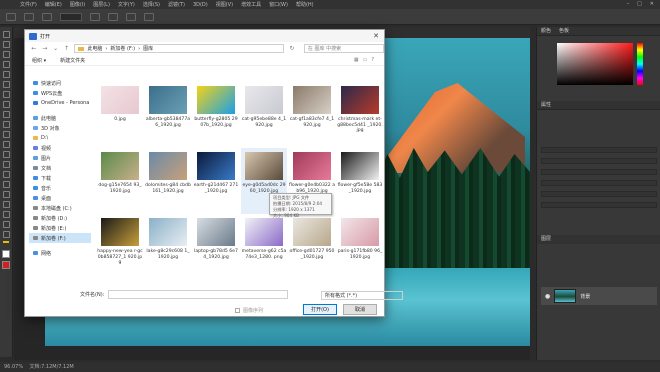 The width and height of the screenshot is (660, 372). I want to click on menu-help: 帮助(H), so click(305, 4).